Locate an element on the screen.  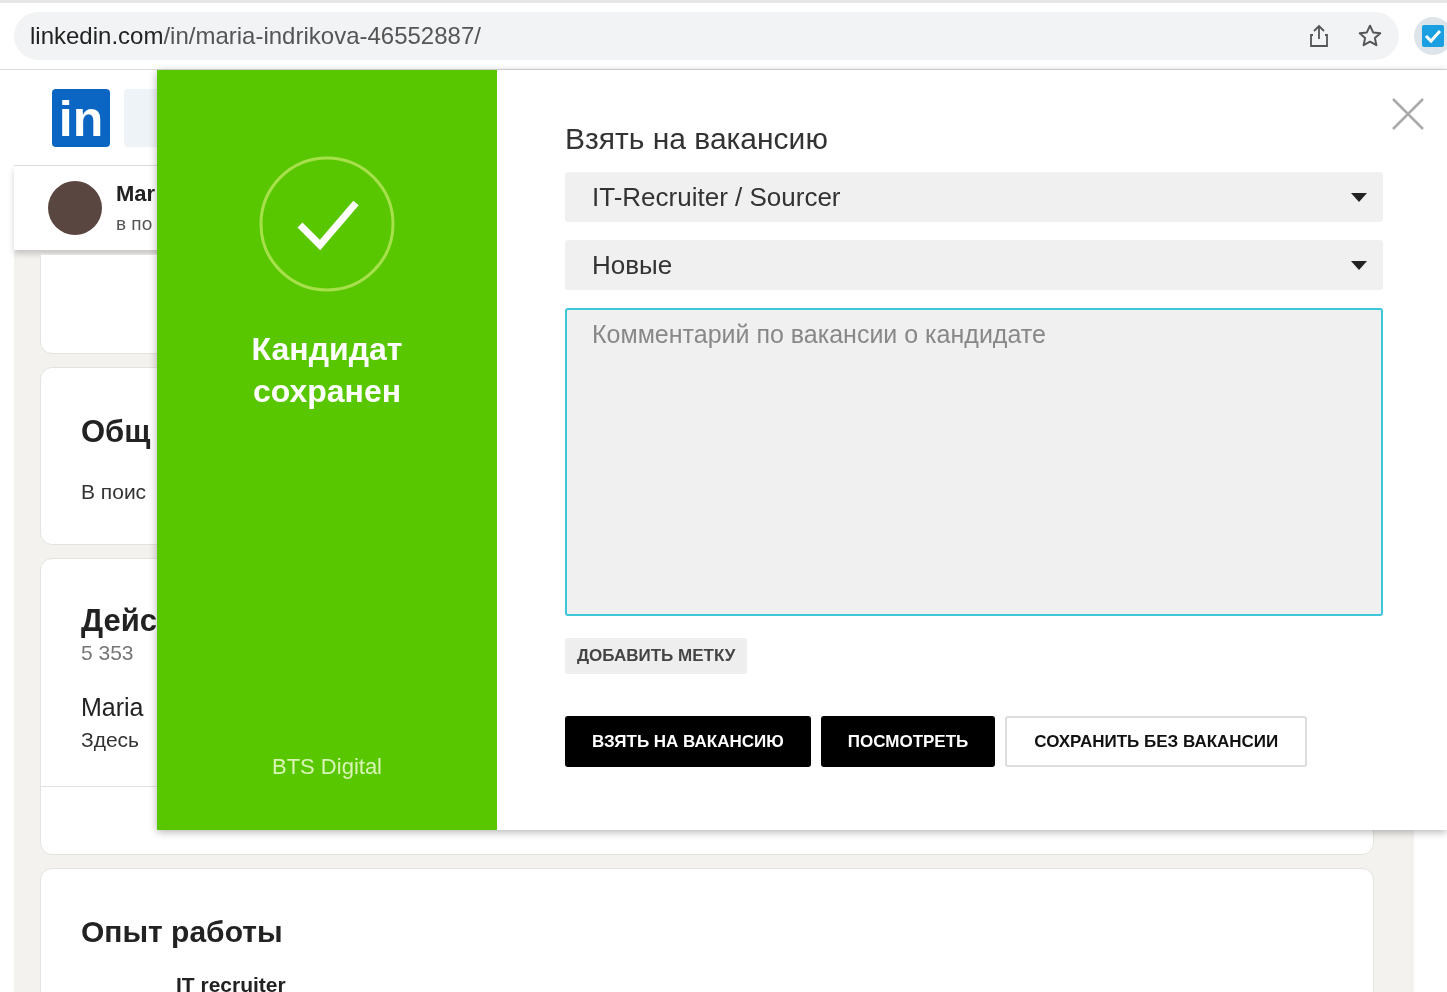
action-button: ПОСМОТРЕТЬ is located at coordinates (908, 741).